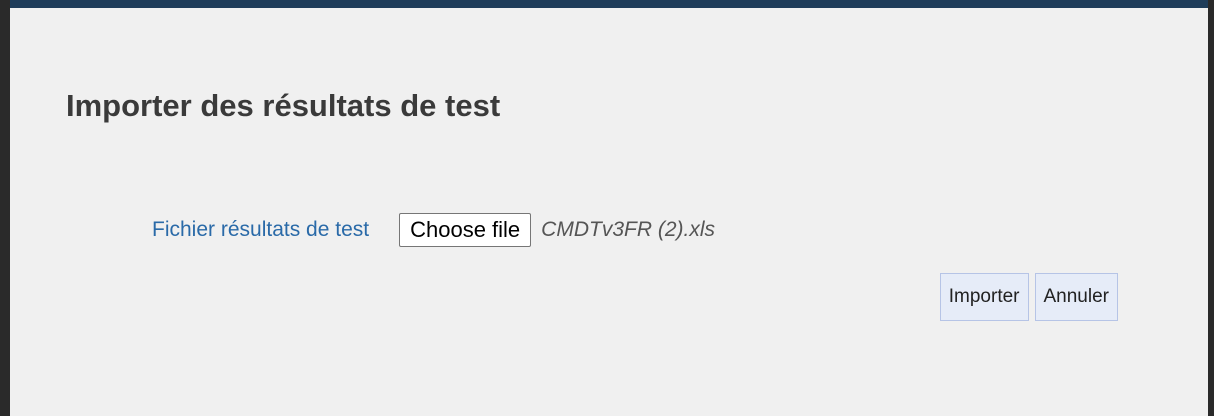 The image size is (1214, 416). Describe the element at coordinates (261, 229) in the screenshot. I see `file-field-label: Fichier résultats de test` at that location.